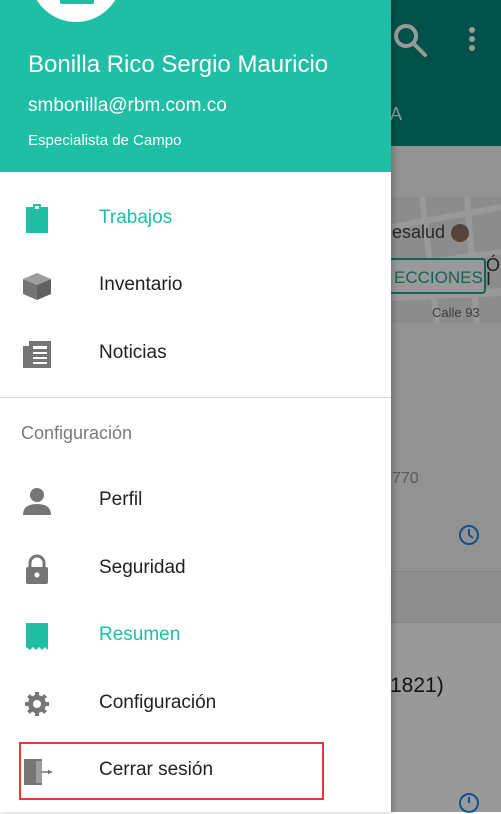  I want to click on nav-item-configuracion: Configuración, so click(195, 703).